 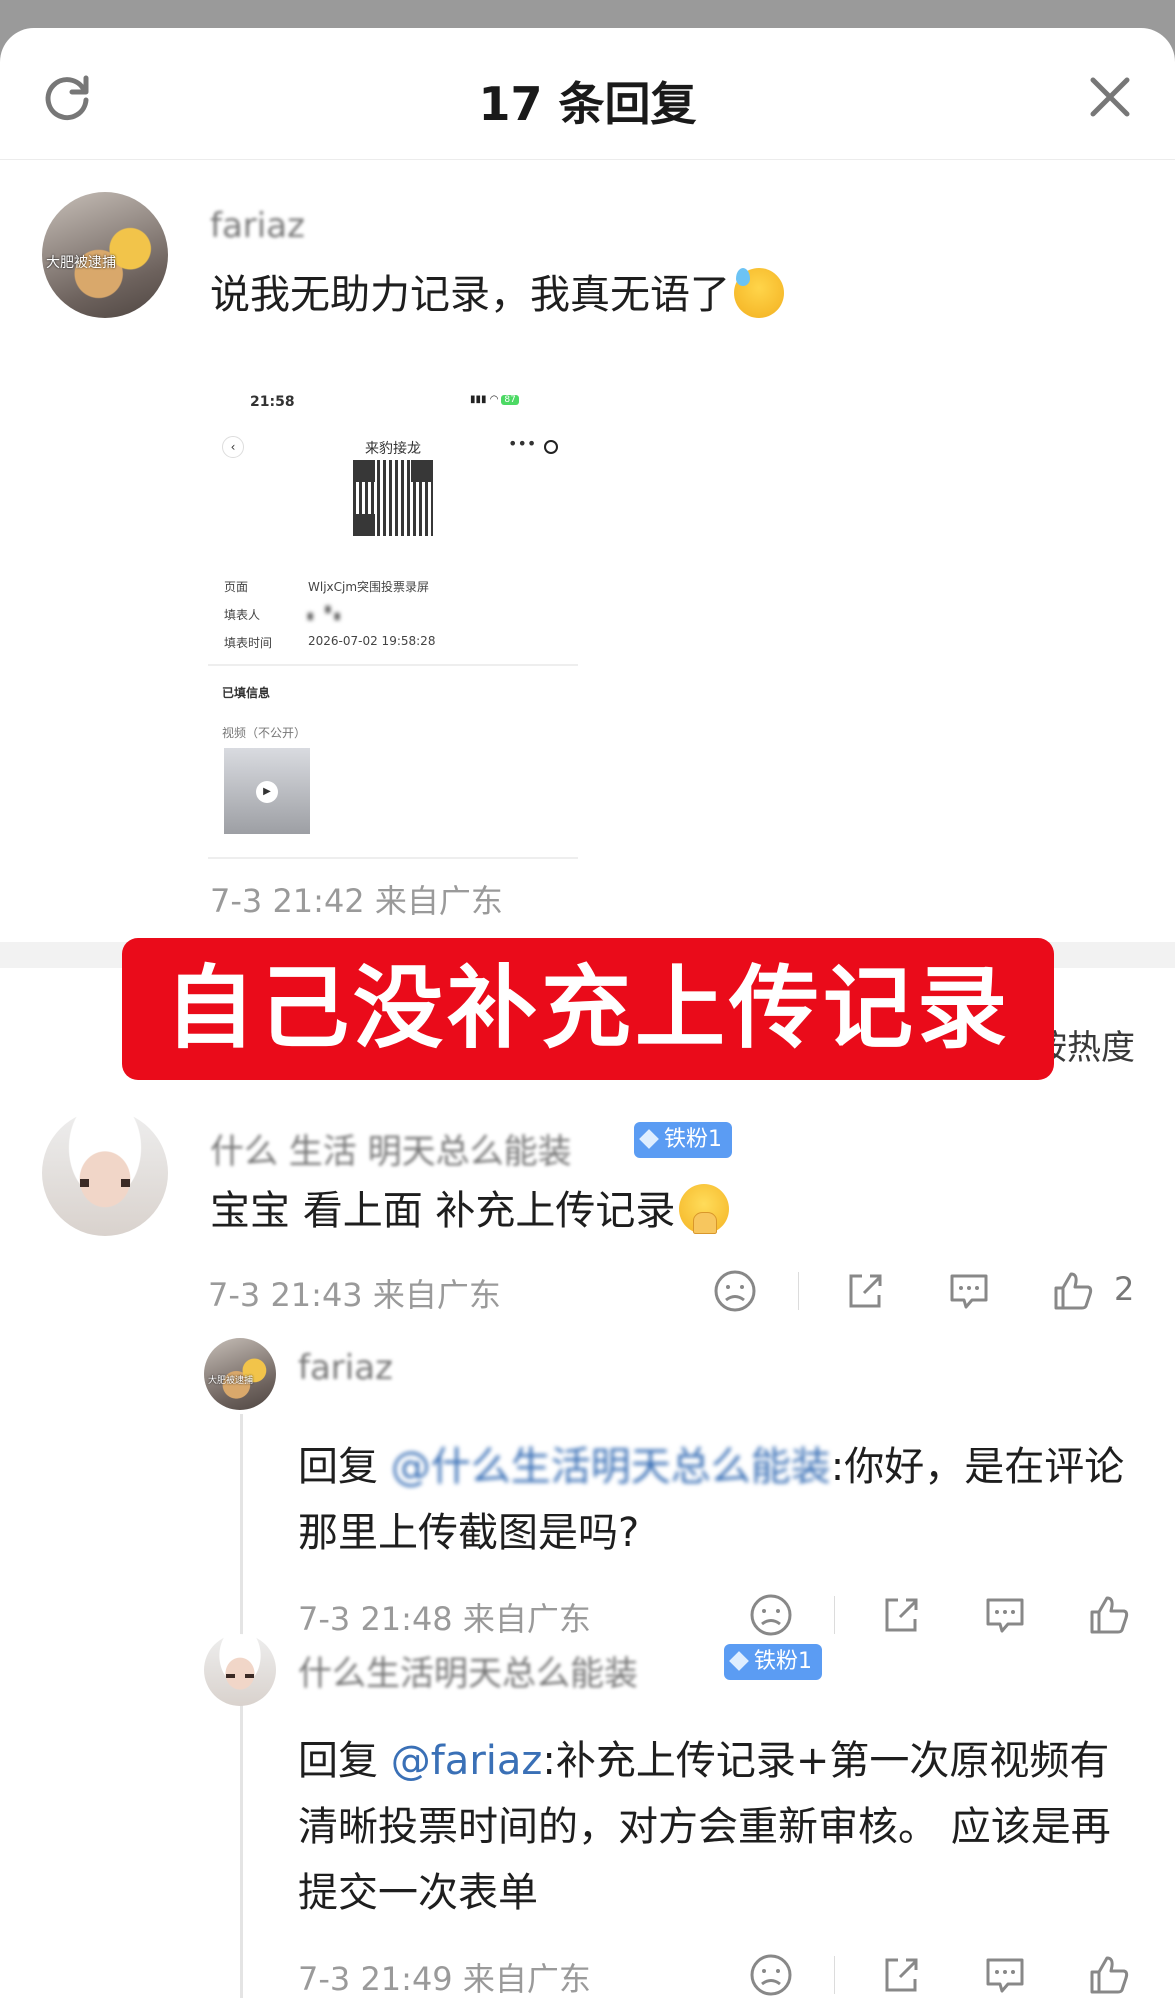 I want to click on mention-link: @fariaz, so click(x=467, y=1761).